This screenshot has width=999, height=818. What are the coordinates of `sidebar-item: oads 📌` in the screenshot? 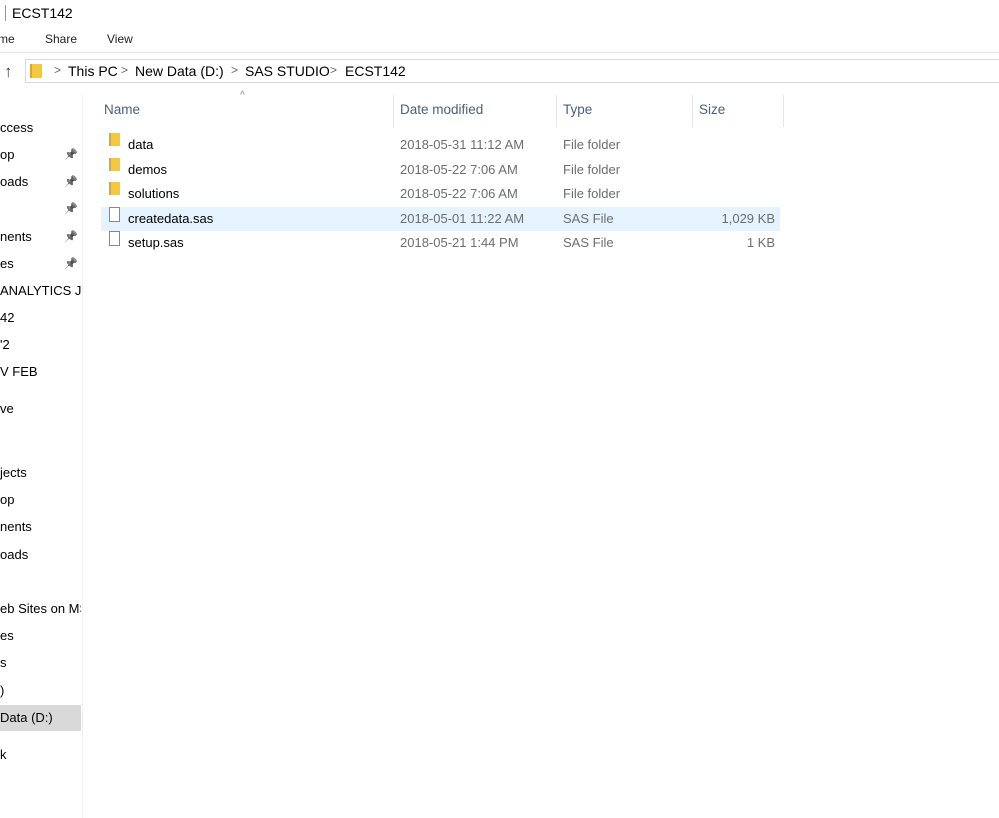 It's located at (40, 182).